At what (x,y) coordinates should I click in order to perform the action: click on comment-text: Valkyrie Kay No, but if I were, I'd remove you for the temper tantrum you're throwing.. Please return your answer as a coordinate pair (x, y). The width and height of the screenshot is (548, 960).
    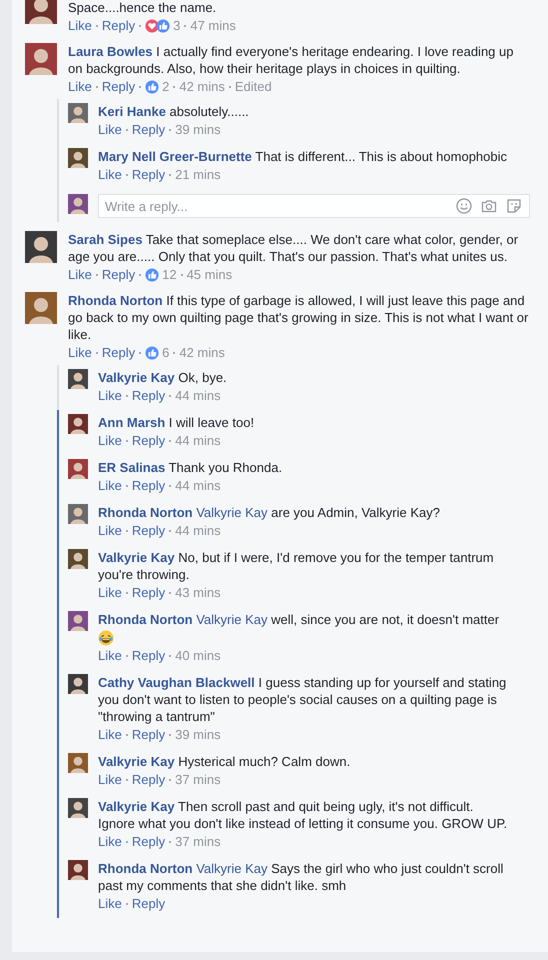
    Looking at the image, I should click on (296, 566).